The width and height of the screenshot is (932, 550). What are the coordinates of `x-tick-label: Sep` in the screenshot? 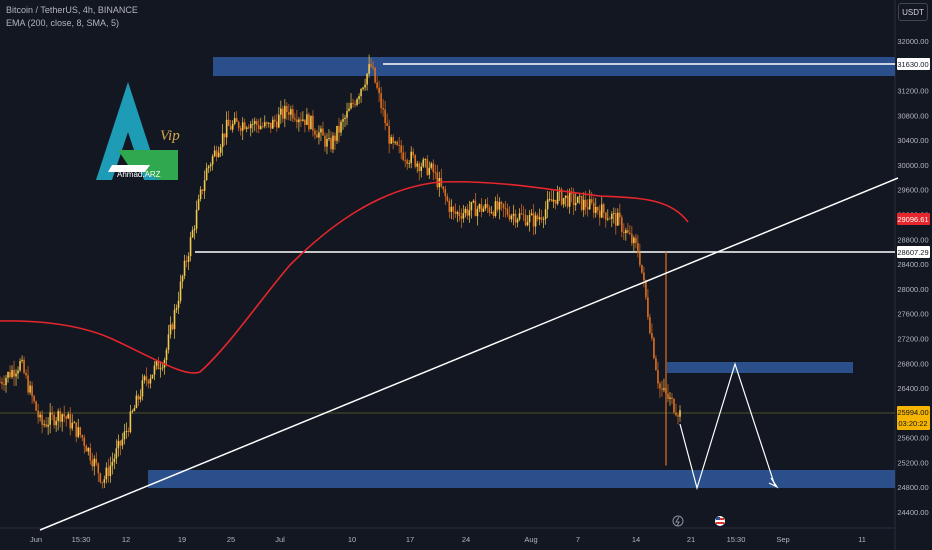 It's located at (782, 539).